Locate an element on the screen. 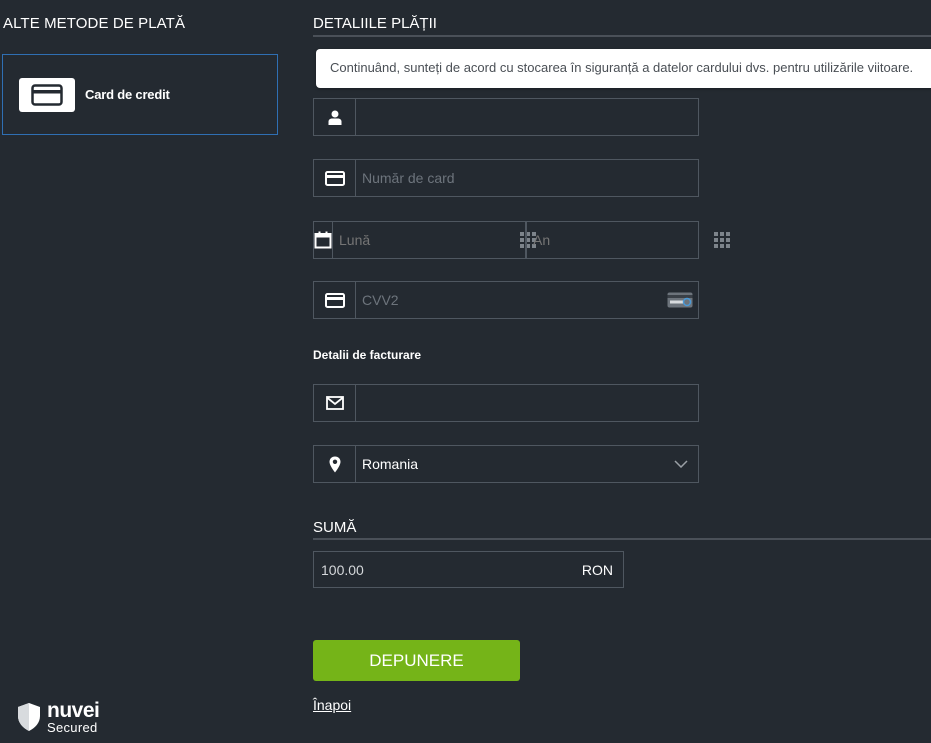 This screenshot has height=743, width=931. payment-method-label: Card de credit is located at coordinates (127, 94).